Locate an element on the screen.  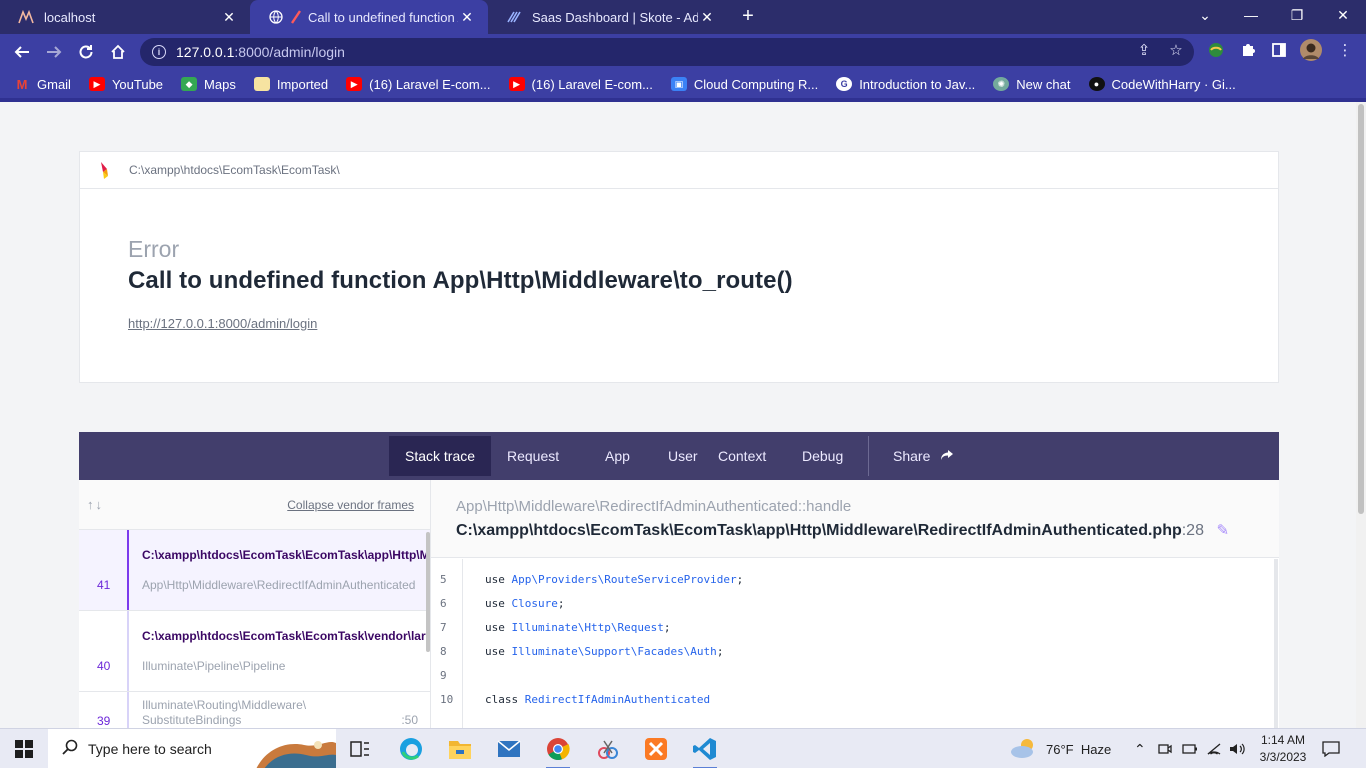
collapse-vendor-frames-link: Collapse vendor frames is located at coordinates (350, 505).